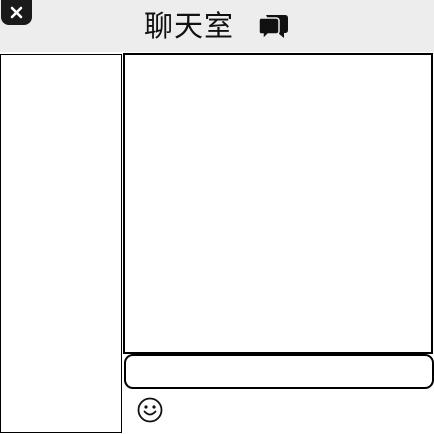  I want to click on window-title: 聊天室, so click(188, 25).